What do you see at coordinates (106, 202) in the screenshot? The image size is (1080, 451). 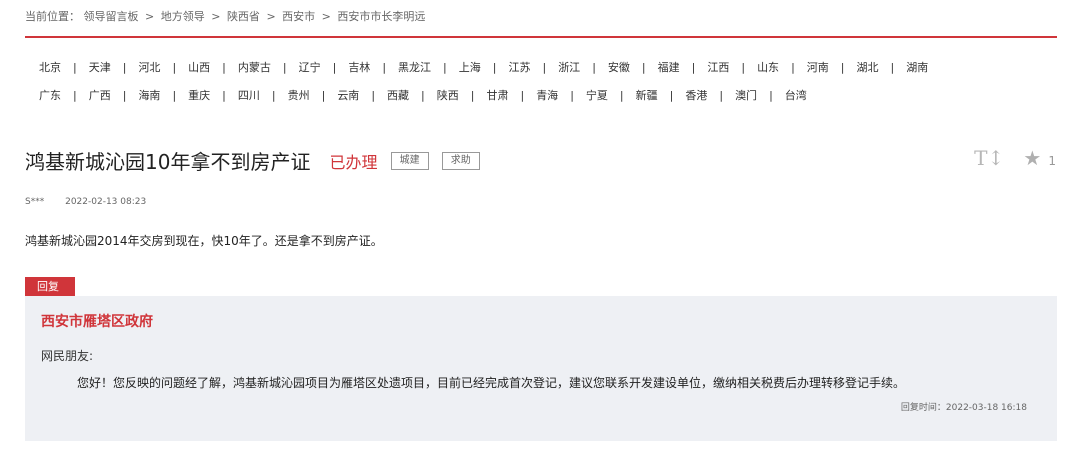 I see `post-date: 2022-02-13 08:23` at bounding box center [106, 202].